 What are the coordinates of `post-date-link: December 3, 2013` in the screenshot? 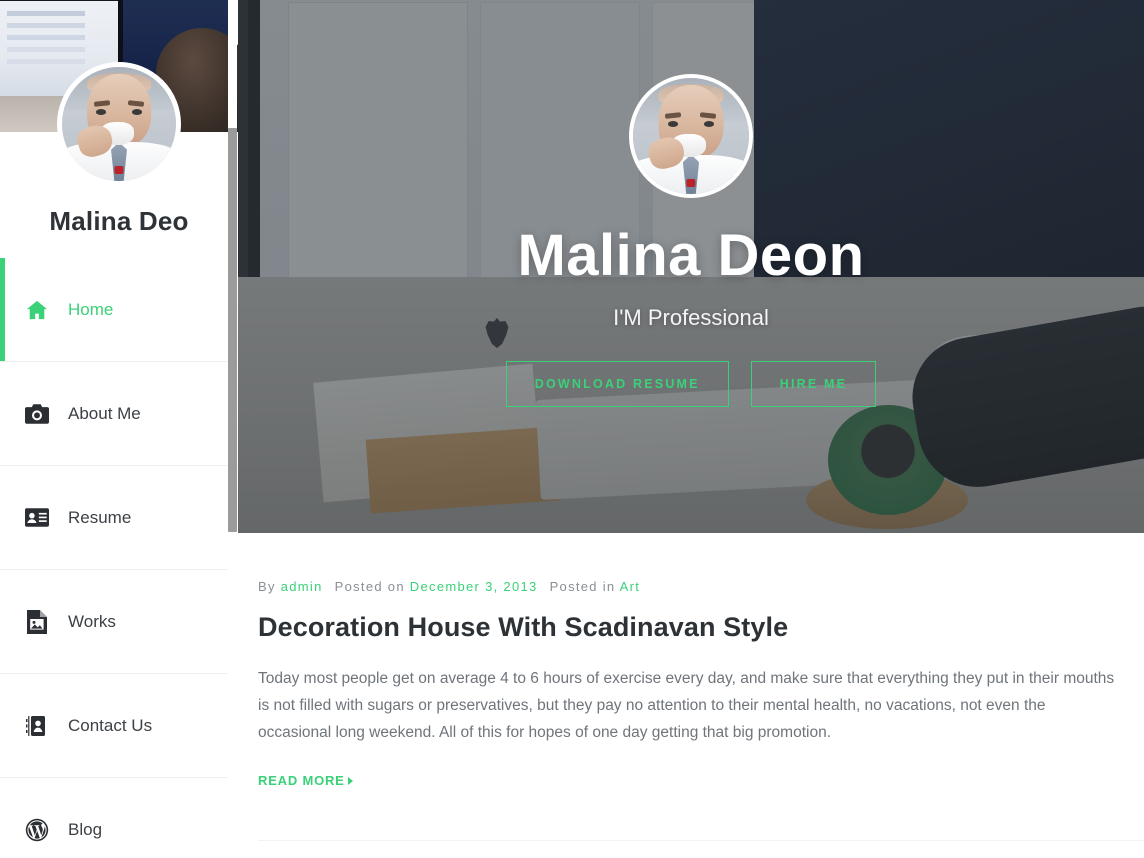 It's located at (474, 586).